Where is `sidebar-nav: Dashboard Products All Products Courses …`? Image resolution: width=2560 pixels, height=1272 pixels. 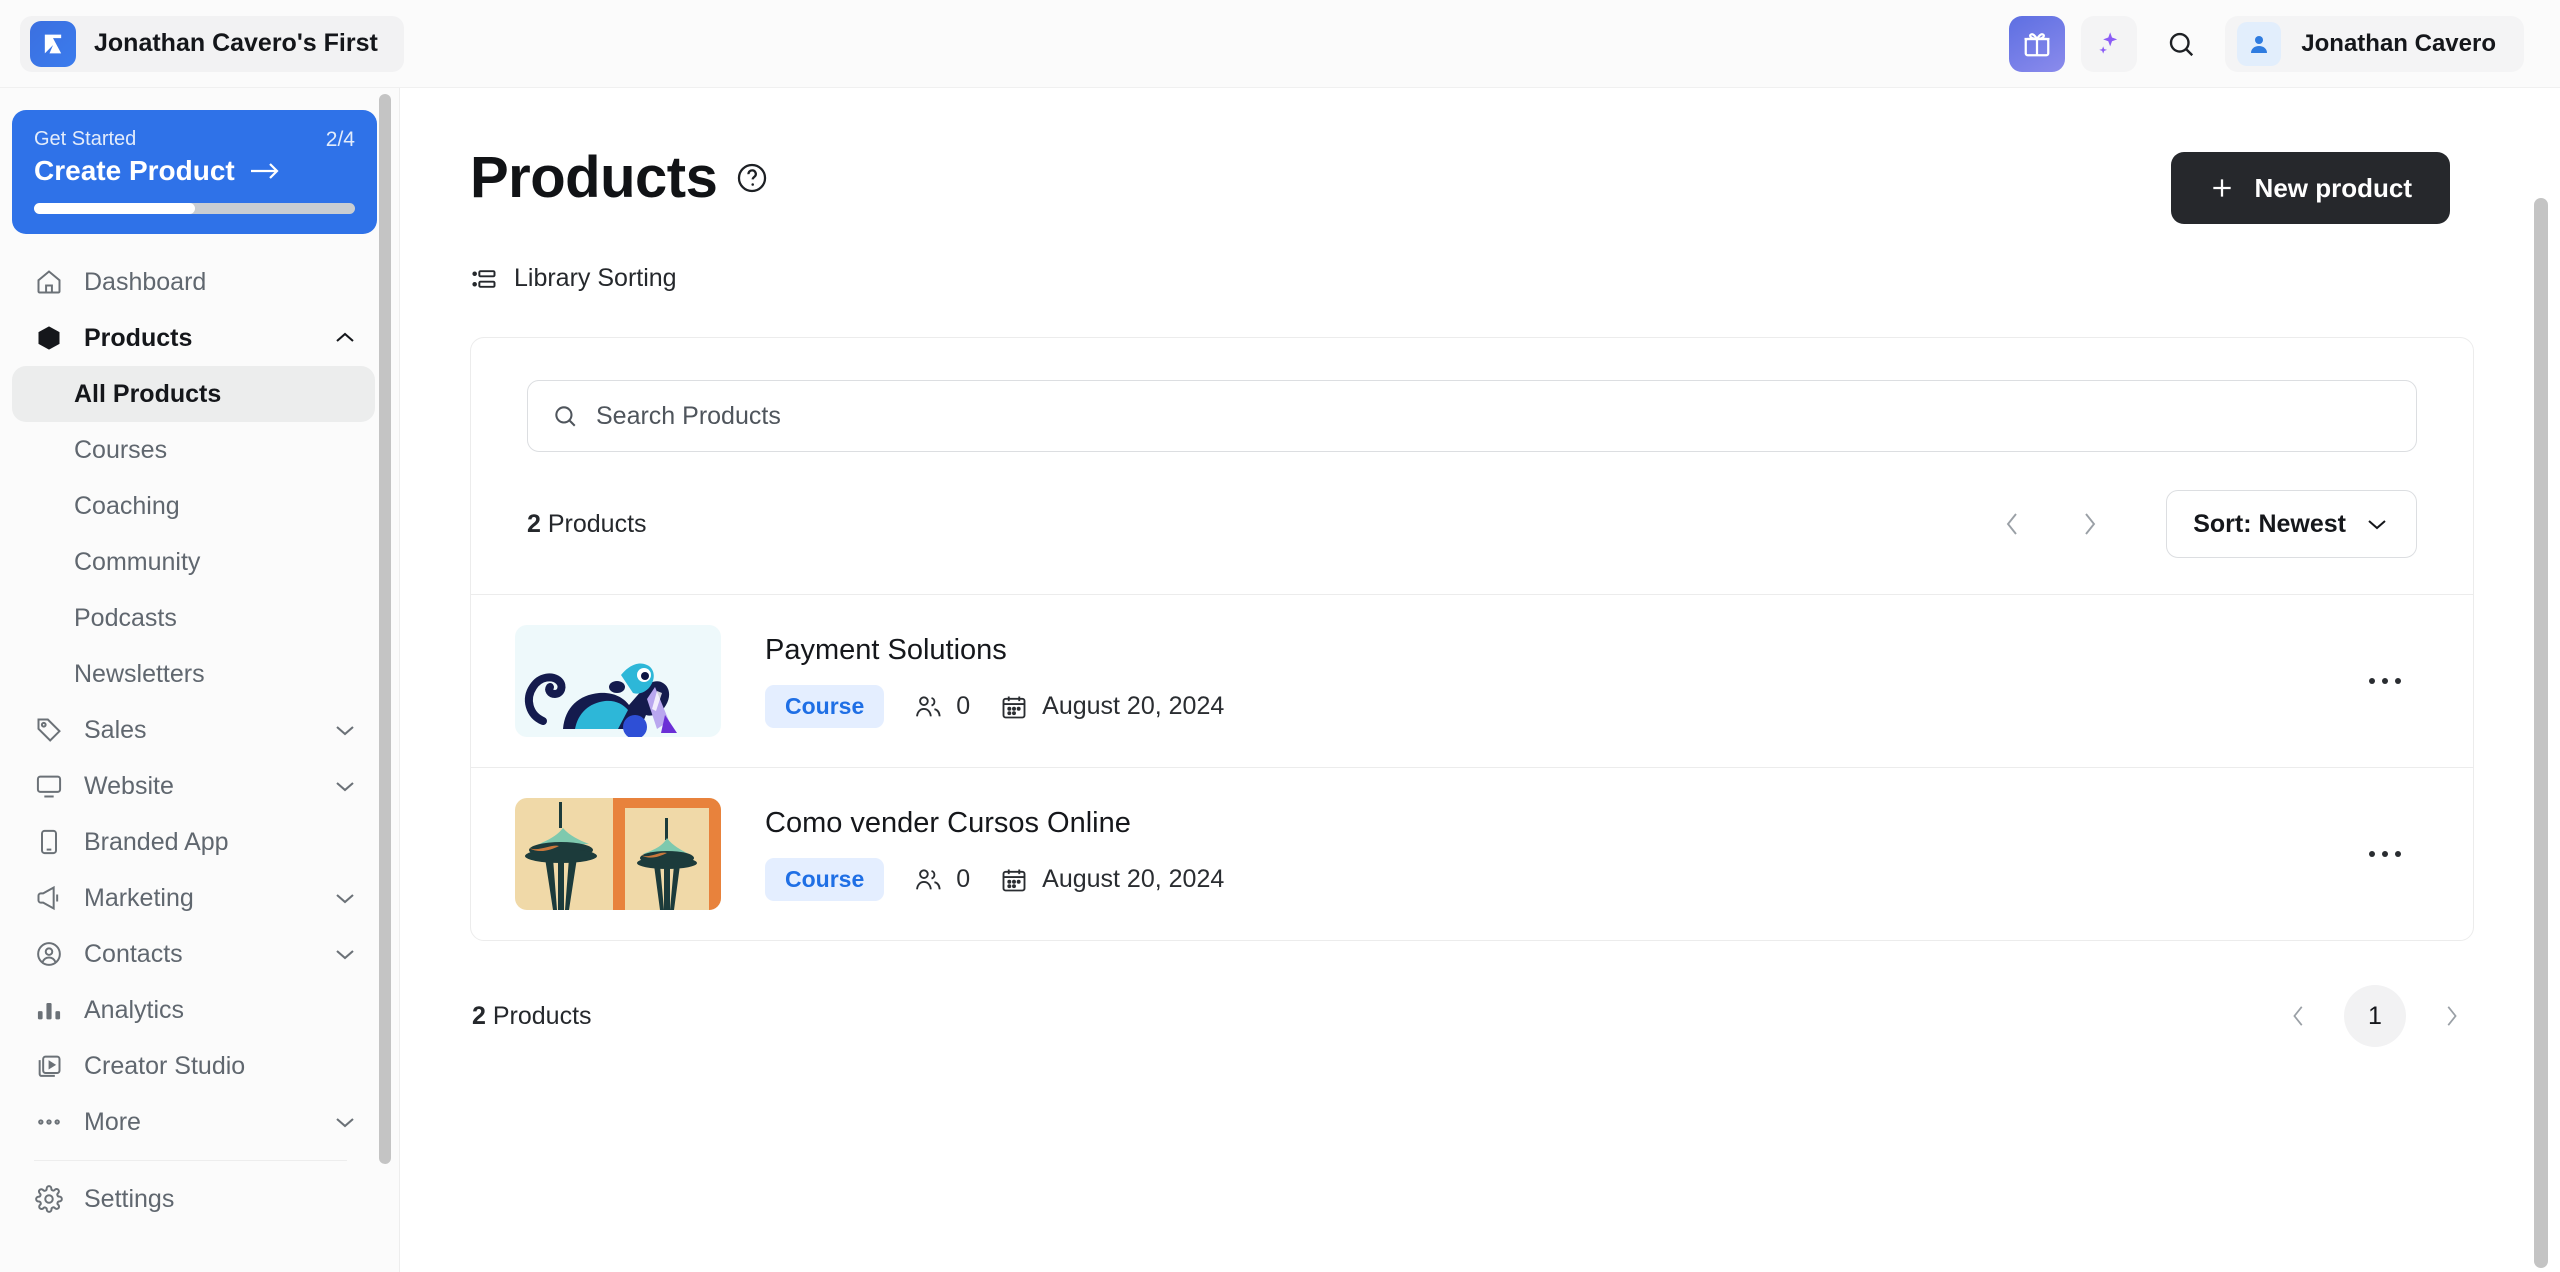
sidebar-nav: Dashboard Products All Products Courses … is located at coordinates (199, 740).